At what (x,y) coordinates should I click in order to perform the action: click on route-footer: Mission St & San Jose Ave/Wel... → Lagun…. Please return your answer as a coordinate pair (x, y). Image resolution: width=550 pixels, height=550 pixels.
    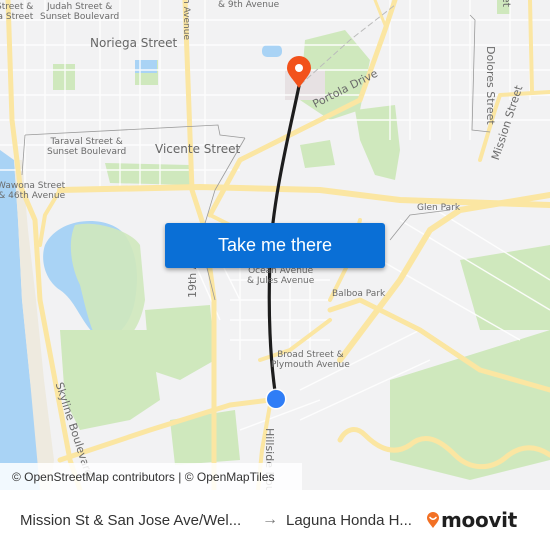
    Looking at the image, I should click on (275, 520).